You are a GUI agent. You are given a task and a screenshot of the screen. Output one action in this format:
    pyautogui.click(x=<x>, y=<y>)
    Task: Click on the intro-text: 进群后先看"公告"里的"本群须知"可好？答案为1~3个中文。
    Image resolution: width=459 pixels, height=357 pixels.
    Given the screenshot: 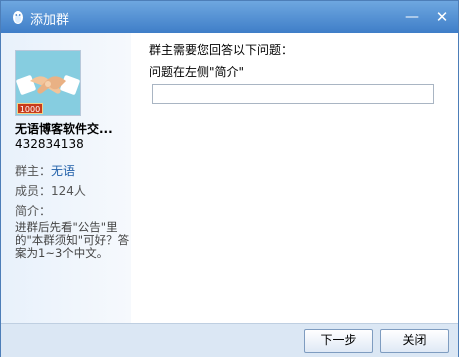 What is the action you would take?
    pyautogui.click(x=72, y=240)
    